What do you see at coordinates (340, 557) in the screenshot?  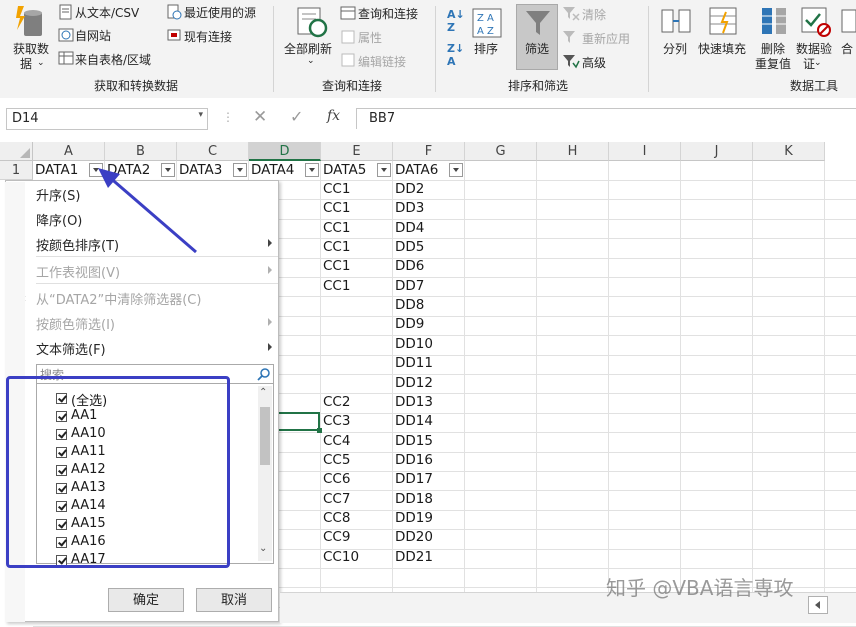 I see `cell-e: CC10` at bounding box center [340, 557].